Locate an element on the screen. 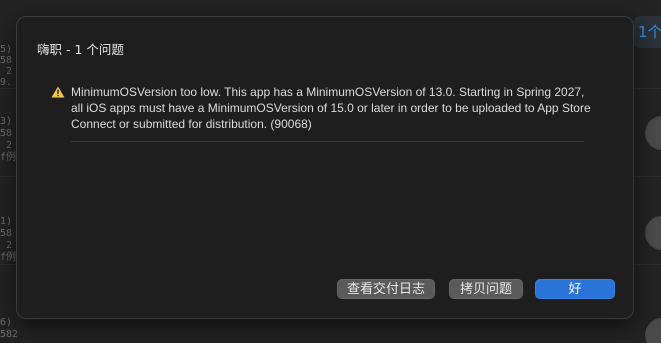 The height and width of the screenshot is (343, 661). view-delivery-log-button: 查看交付日志 is located at coordinates (386, 289).